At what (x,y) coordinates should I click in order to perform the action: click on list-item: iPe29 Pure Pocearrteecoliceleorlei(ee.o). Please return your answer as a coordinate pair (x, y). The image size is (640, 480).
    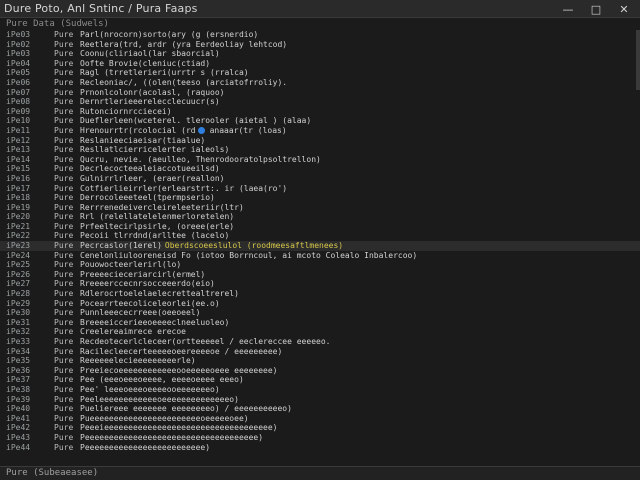
    Looking at the image, I should click on (320, 304).